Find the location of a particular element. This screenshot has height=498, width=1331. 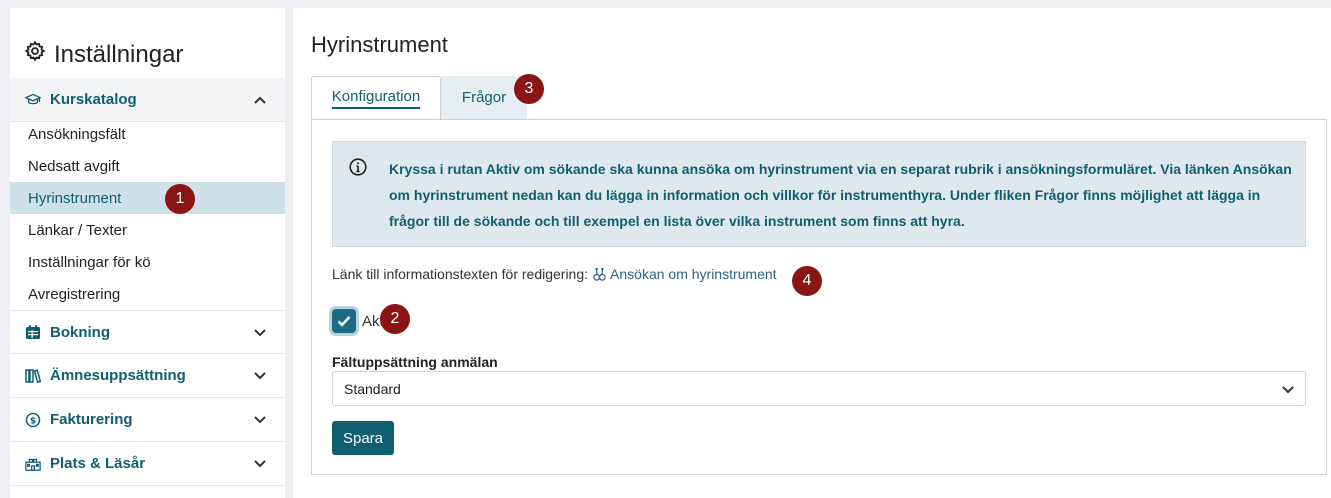

graduation-cap-icon is located at coordinates (33, 100).